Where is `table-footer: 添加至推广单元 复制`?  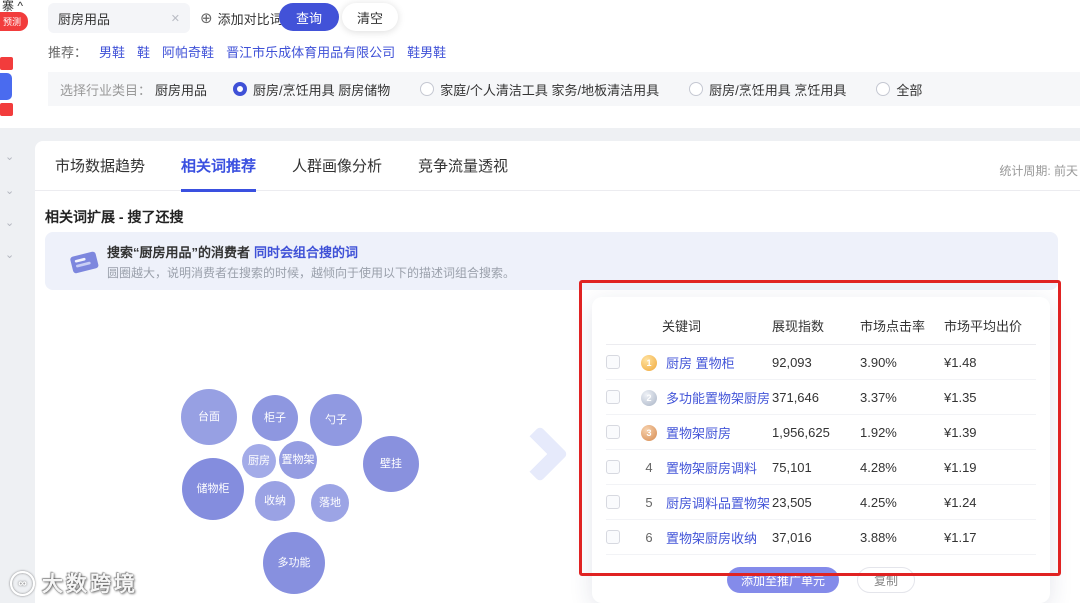
table-footer: 添加至推广单元 复制 is located at coordinates (821, 580).